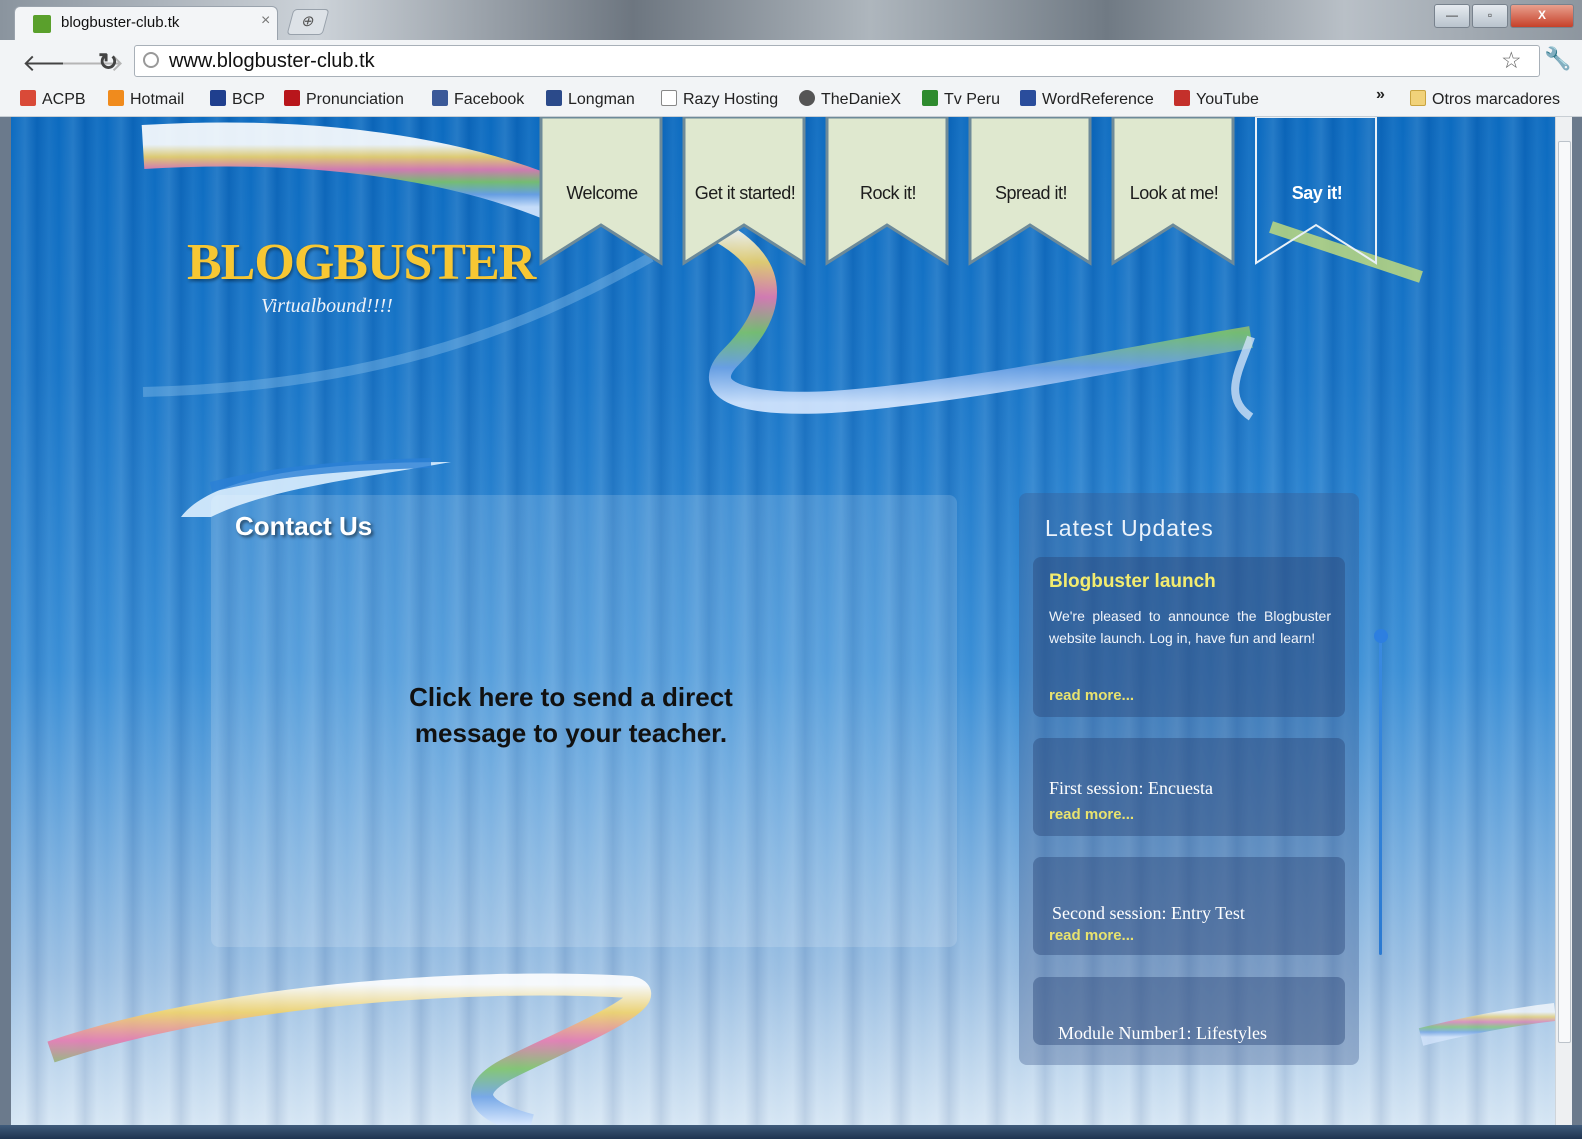 The width and height of the screenshot is (1582, 1139). I want to click on browser-toolbar: 🡐 🡒 ↻ www.blogbuster-club.tk ☆ 🔧, so click(791, 61).